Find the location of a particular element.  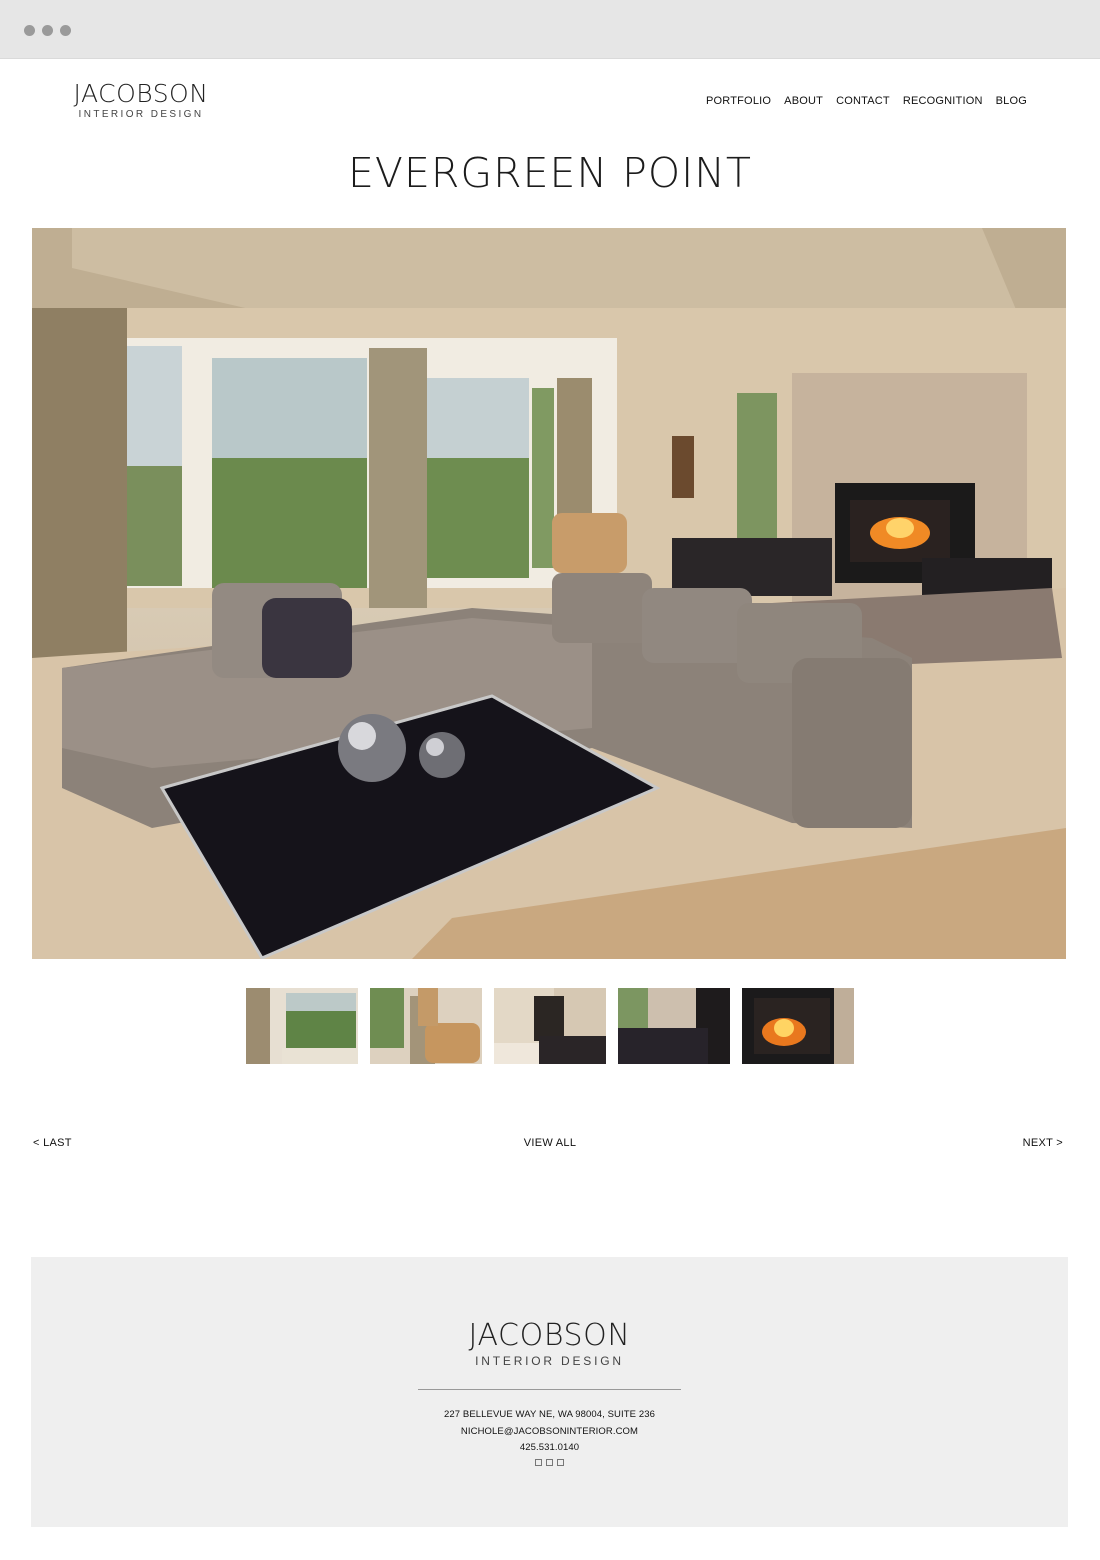

footer-phone: 425.531.0140 is located at coordinates (549, 1448).